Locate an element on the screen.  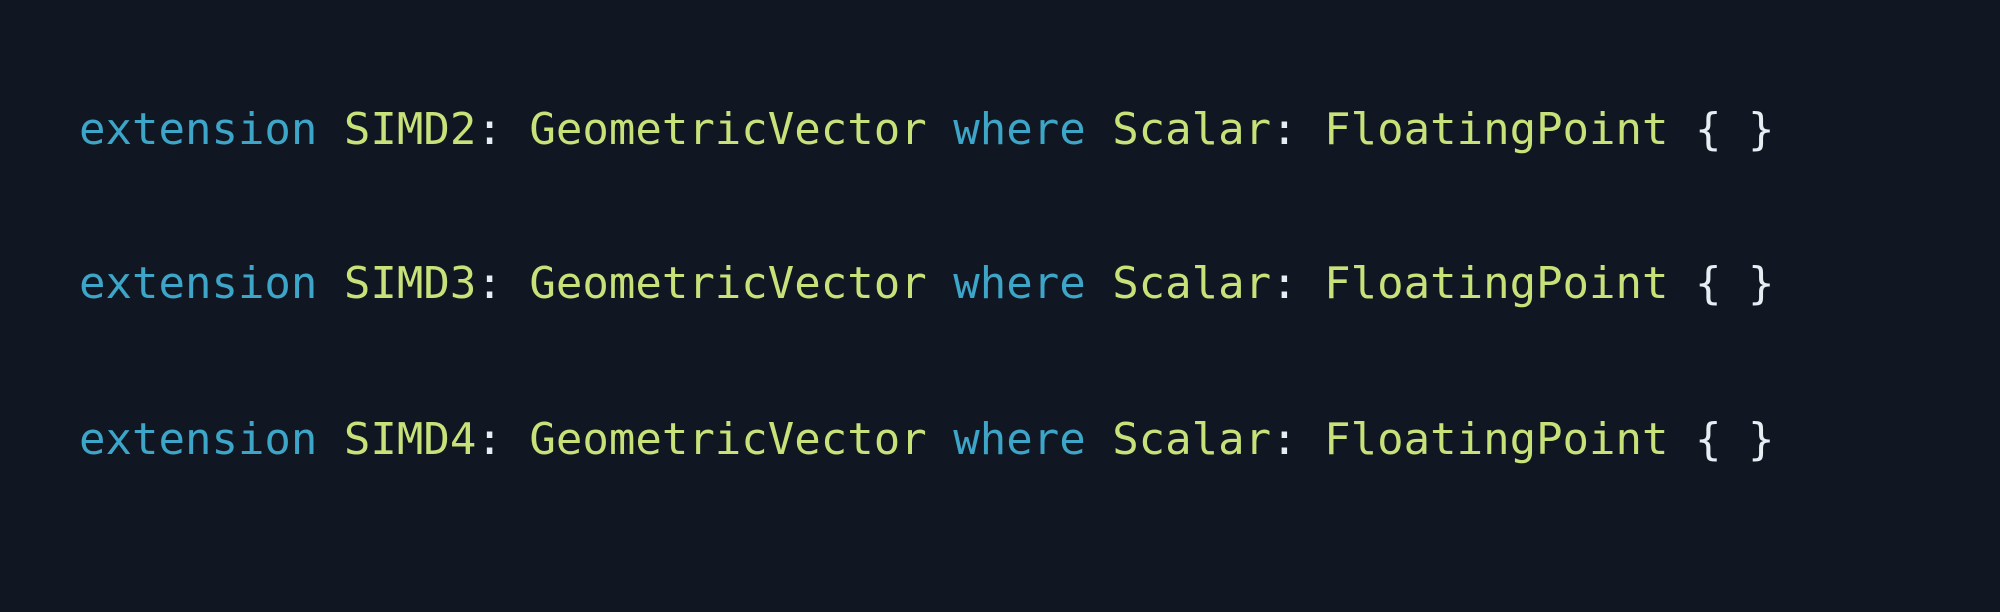
type-name: SIMD4 is located at coordinates (410, 439).